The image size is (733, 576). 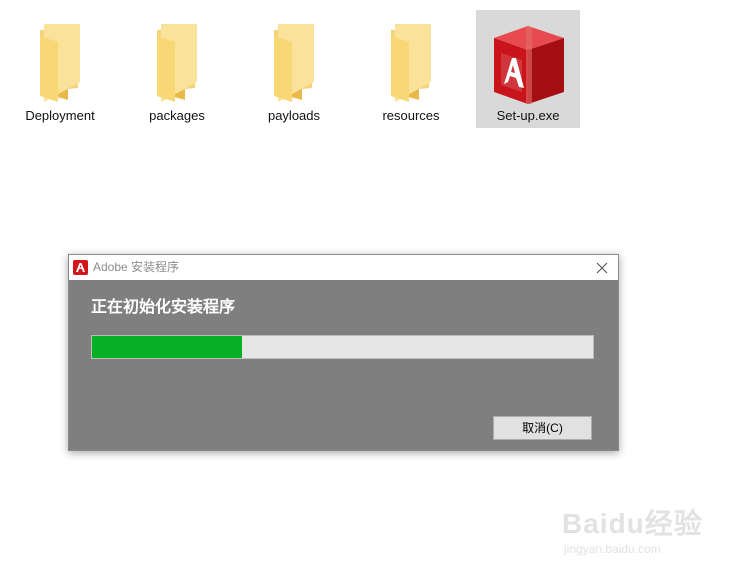 What do you see at coordinates (342, 347) in the screenshot?
I see `progress-bar` at bounding box center [342, 347].